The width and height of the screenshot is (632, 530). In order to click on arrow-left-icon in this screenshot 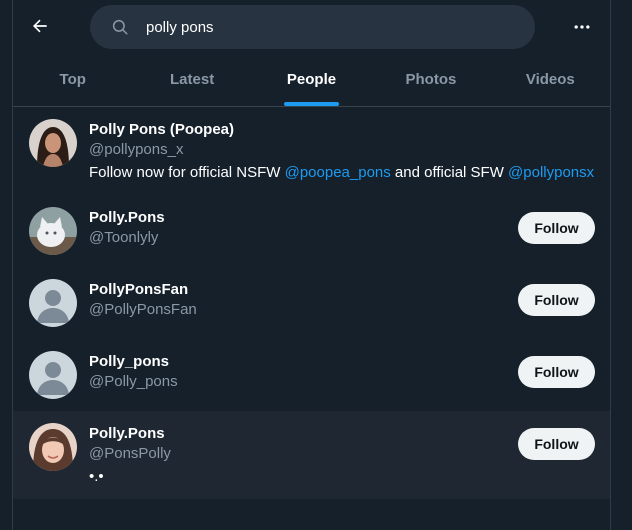, I will do `click(40, 26)`.